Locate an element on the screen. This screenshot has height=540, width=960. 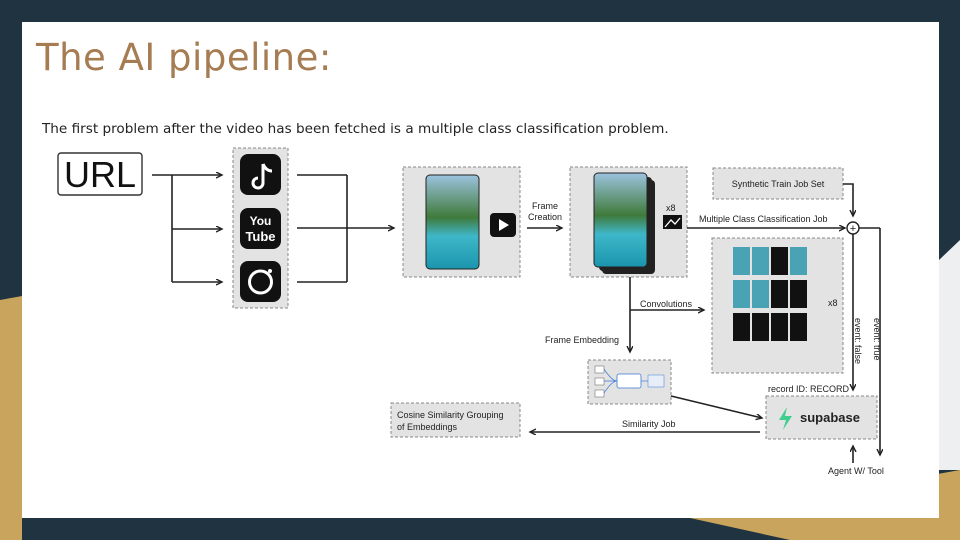
merge-arrows is located at coordinates (345, 228).